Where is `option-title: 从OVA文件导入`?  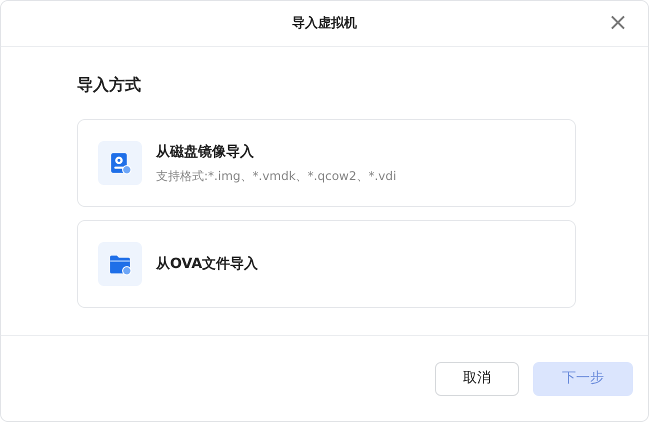 option-title: 从OVA文件导入 is located at coordinates (207, 264).